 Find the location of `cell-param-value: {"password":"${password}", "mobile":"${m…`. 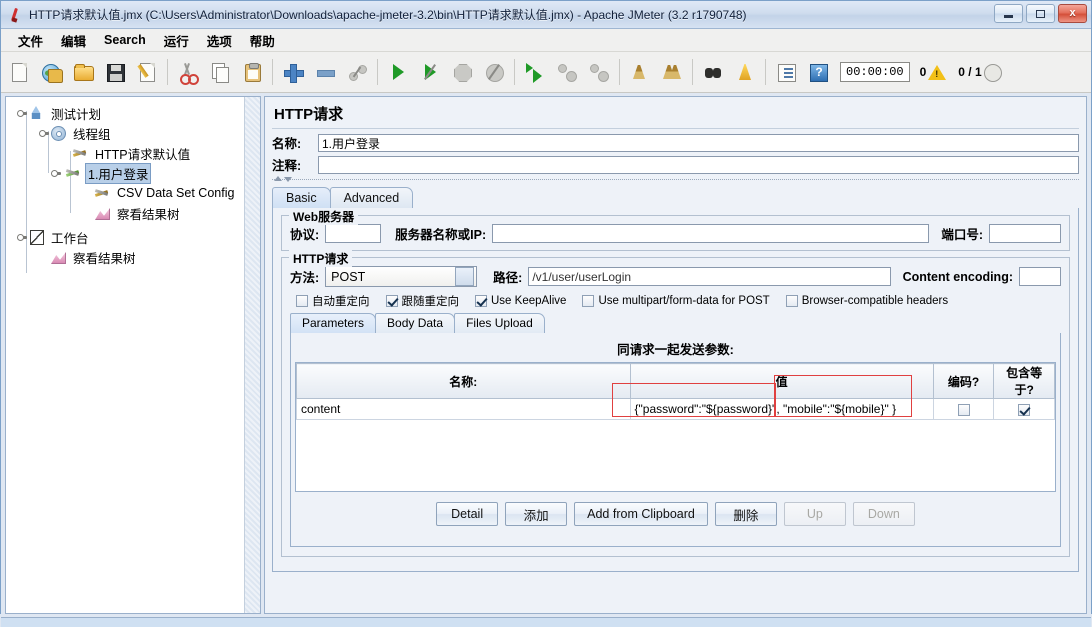

cell-param-value: {"password":"${password}", "mobile":"${m… is located at coordinates (781, 409).